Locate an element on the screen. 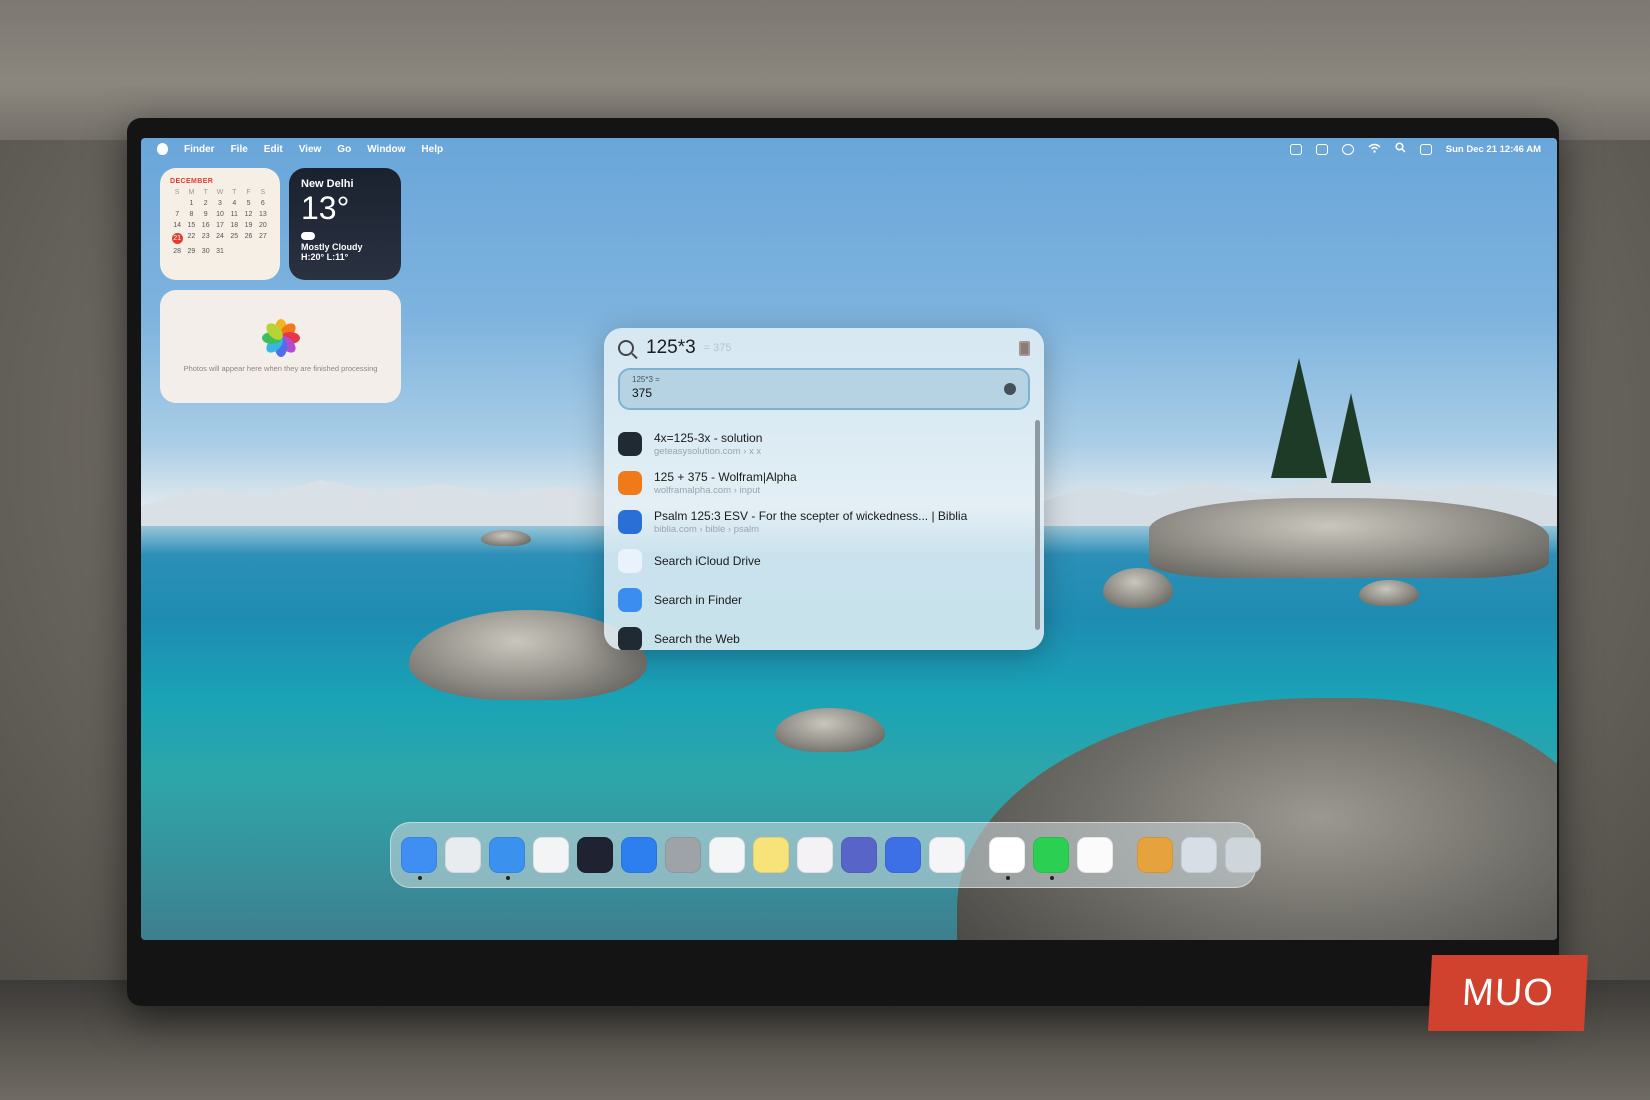 Image resolution: width=1650 pixels, height=1100 pixels. calendar-day: 26 is located at coordinates (248, 236).